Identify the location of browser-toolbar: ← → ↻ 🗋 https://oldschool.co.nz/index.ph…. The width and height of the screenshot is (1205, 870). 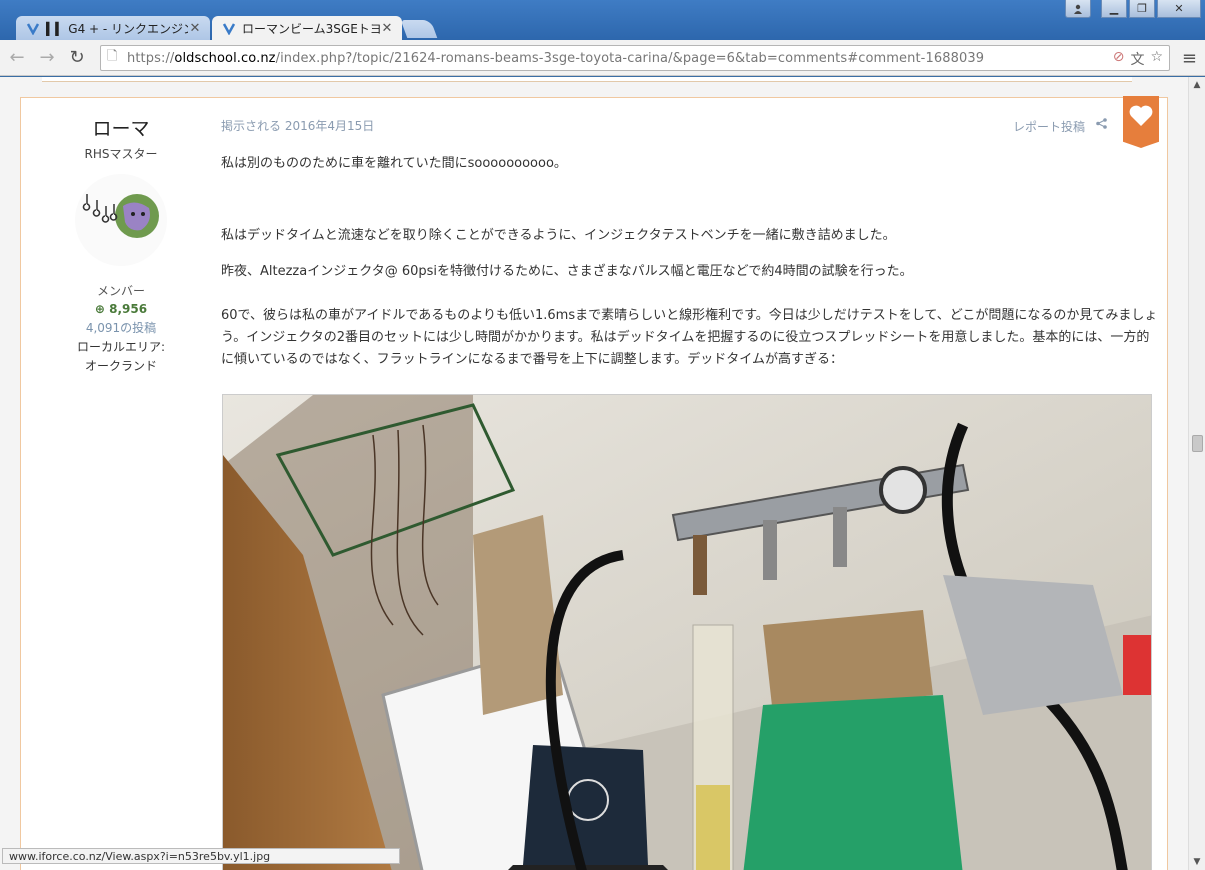
(602, 58).